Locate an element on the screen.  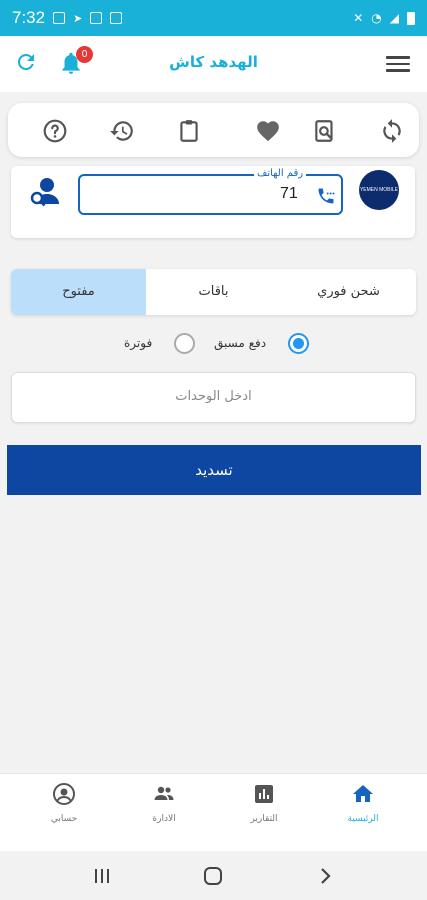
tab-open: مفتوح is located at coordinates (78, 292).